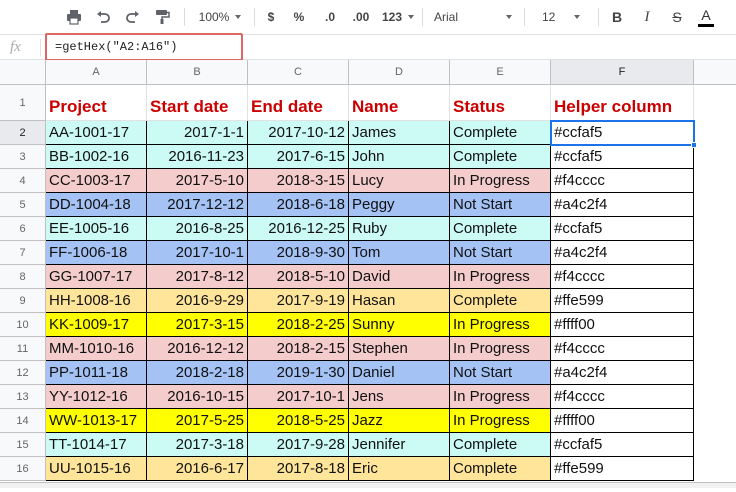 This screenshot has height=492, width=736. Describe the element at coordinates (23, 205) in the screenshot. I see `row-header-5: 5` at that location.